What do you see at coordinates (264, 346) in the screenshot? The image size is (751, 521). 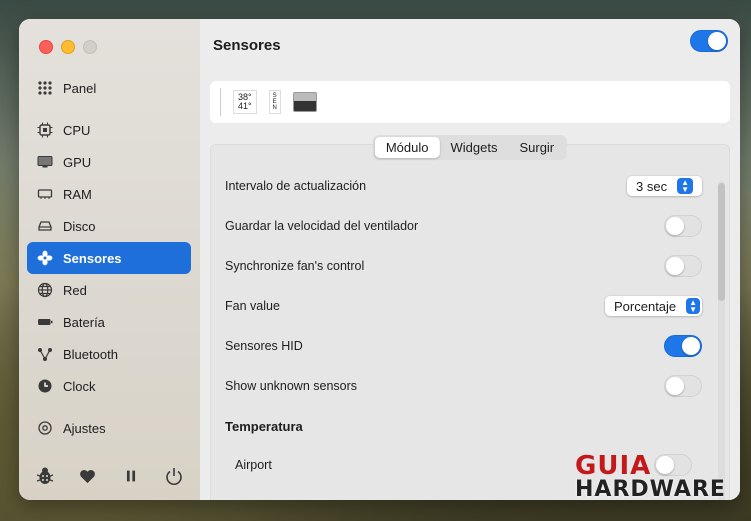 I see `setting-label: Sensores HID` at bounding box center [264, 346].